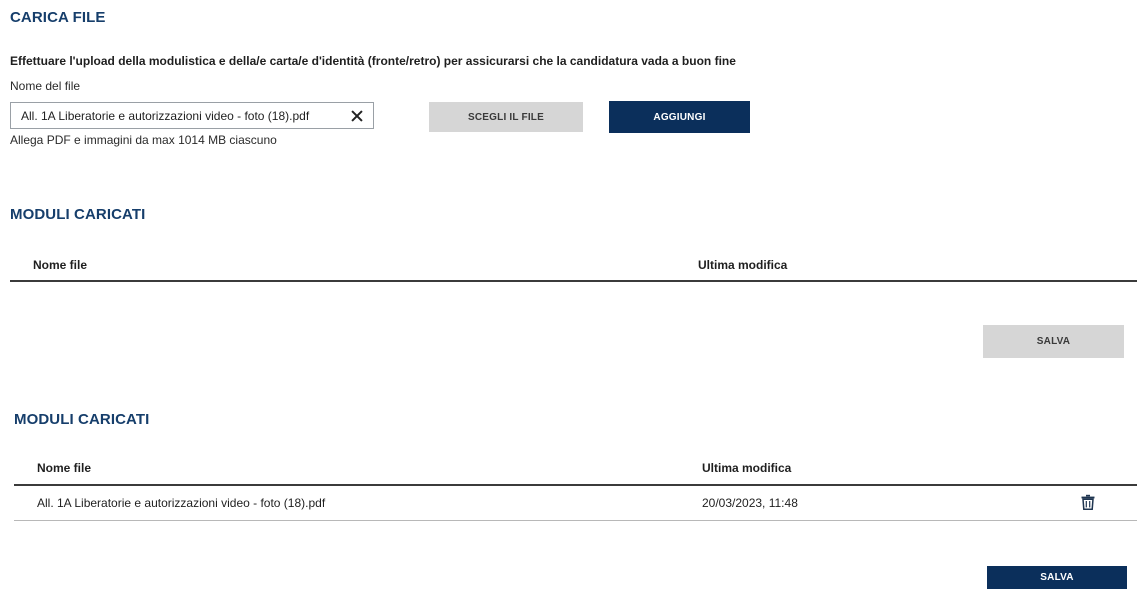 The height and width of the screenshot is (589, 1137). What do you see at coordinates (679, 117) in the screenshot?
I see `add-button: AGGIUNGI` at bounding box center [679, 117].